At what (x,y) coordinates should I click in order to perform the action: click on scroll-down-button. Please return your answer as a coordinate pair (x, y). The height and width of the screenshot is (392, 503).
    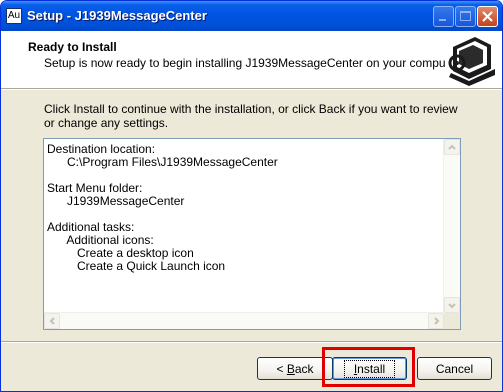
    Looking at the image, I should click on (452, 305).